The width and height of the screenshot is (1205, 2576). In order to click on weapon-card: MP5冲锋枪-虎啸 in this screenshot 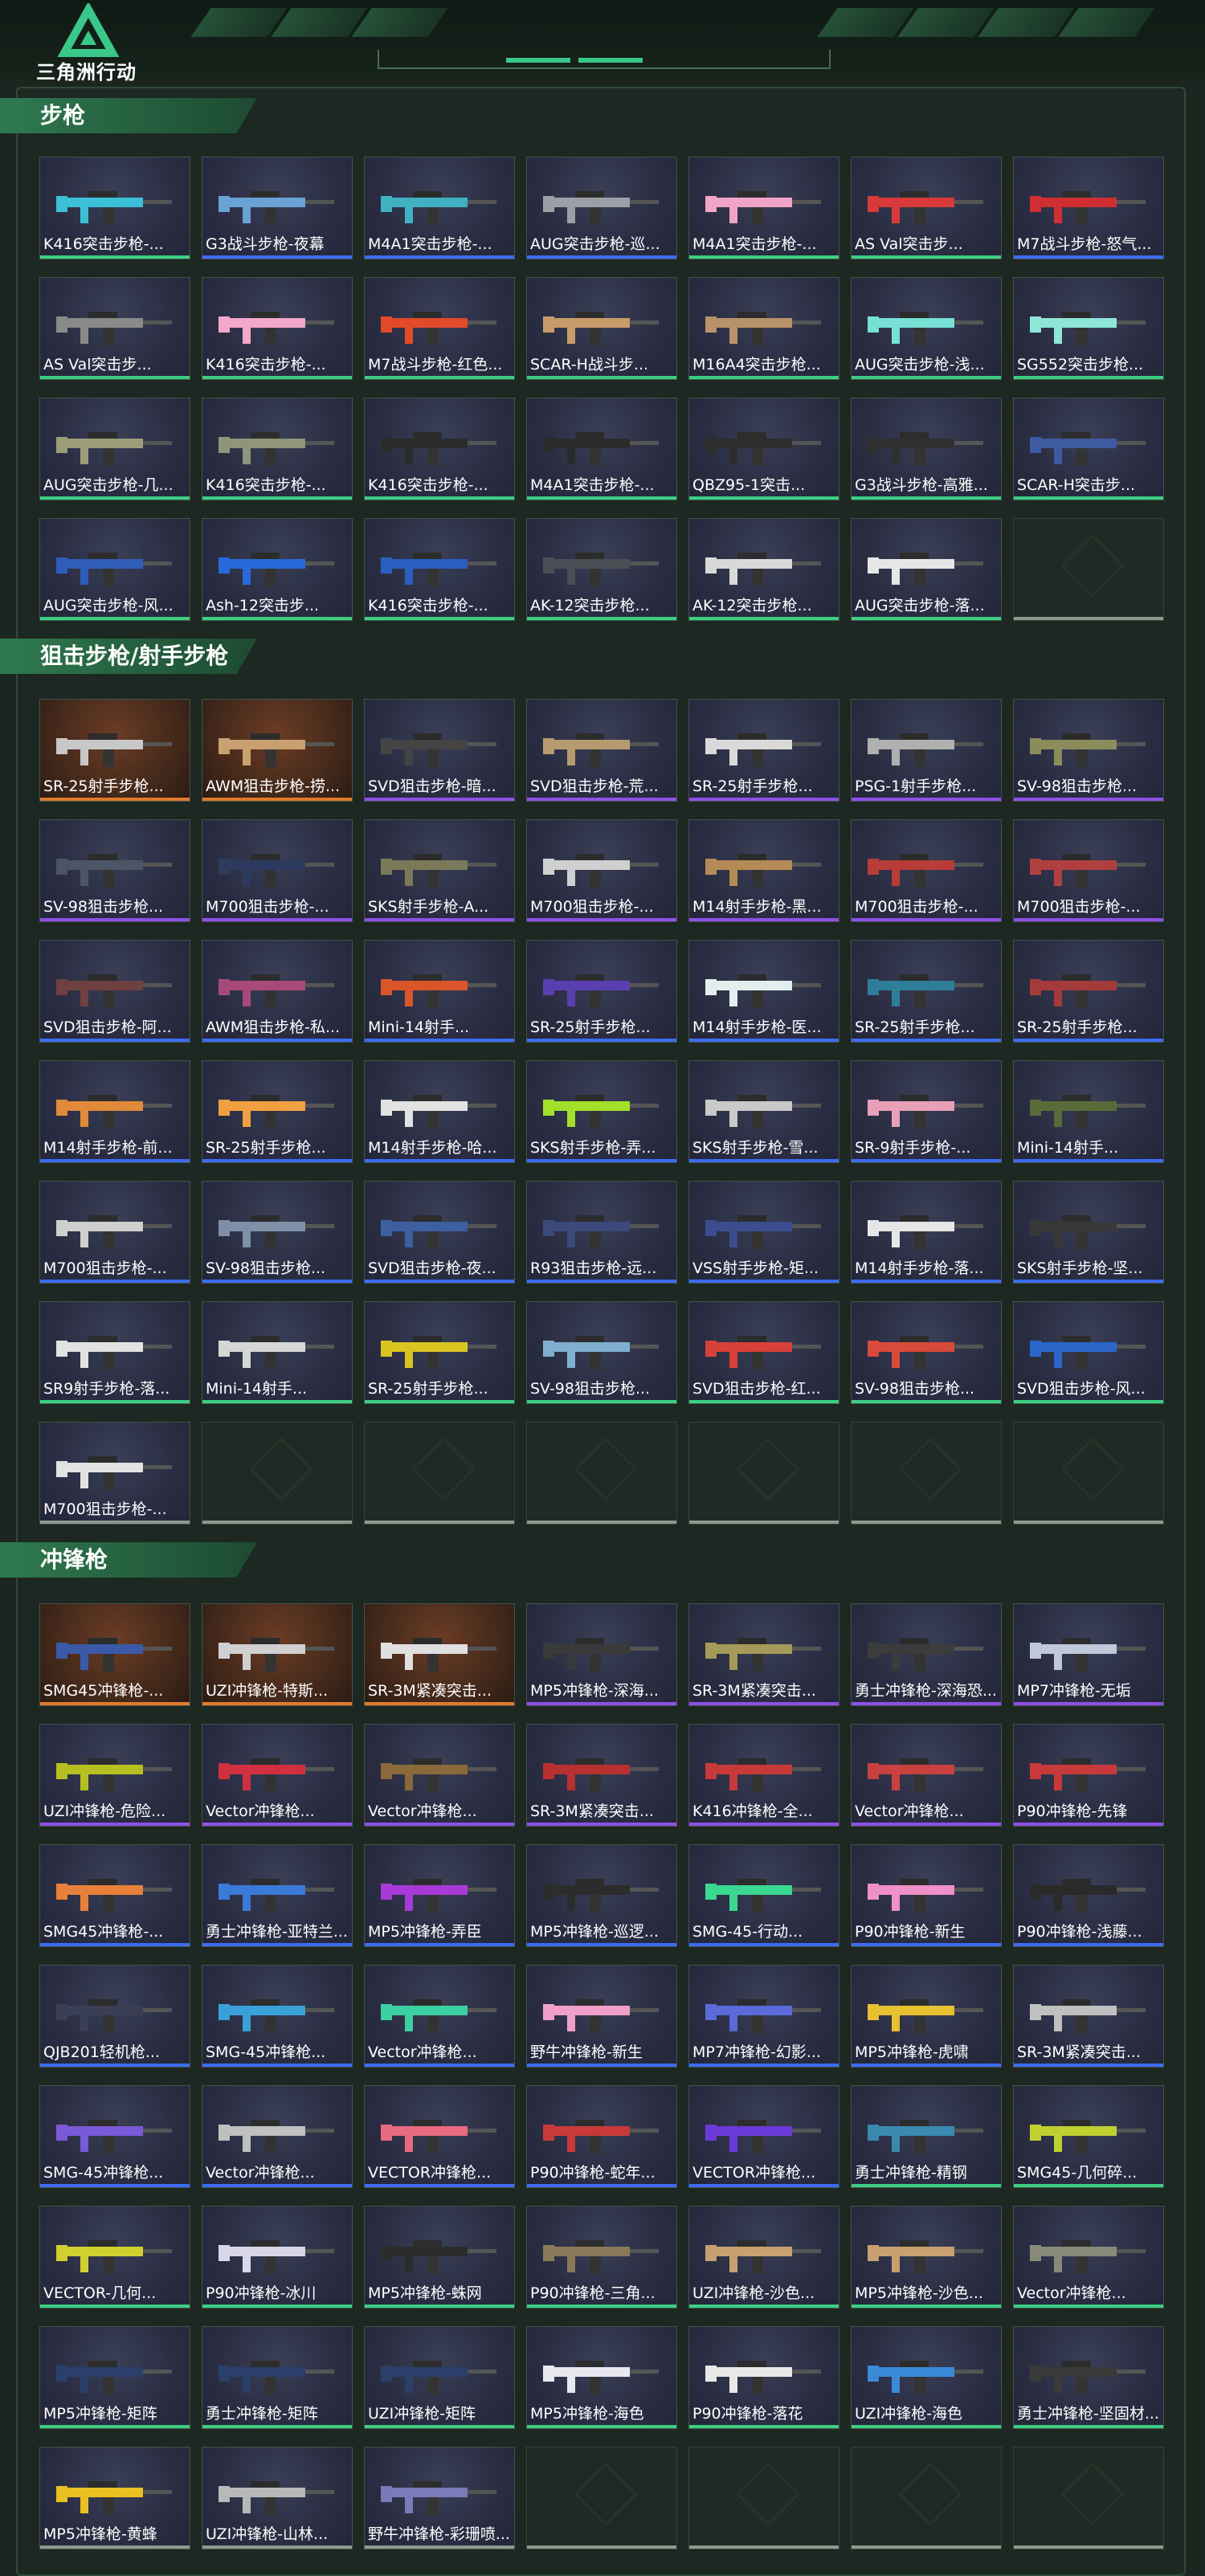, I will do `click(927, 2016)`.